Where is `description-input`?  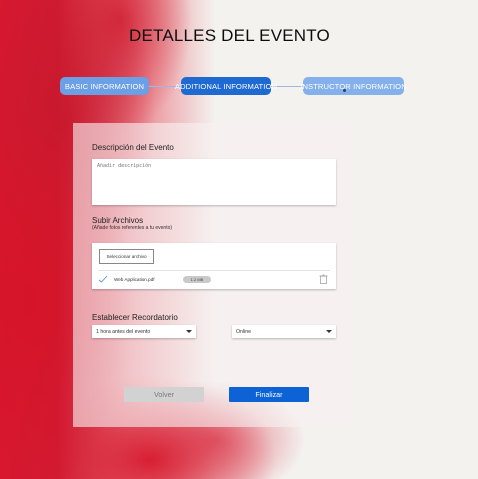
description-input is located at coordinates (214, 182).